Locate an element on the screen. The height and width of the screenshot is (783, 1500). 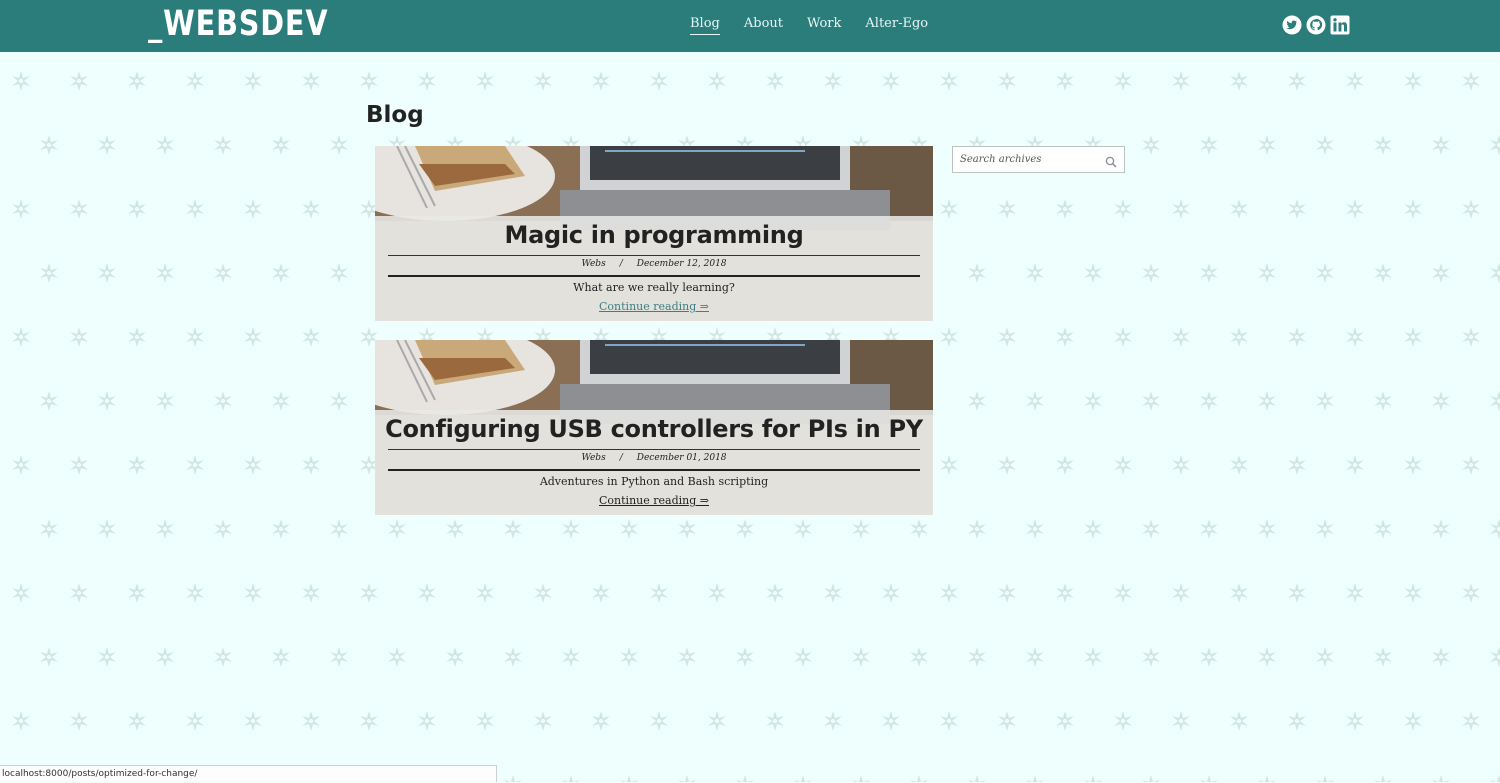
page-title: Blog is located at coordinates (395, 115).